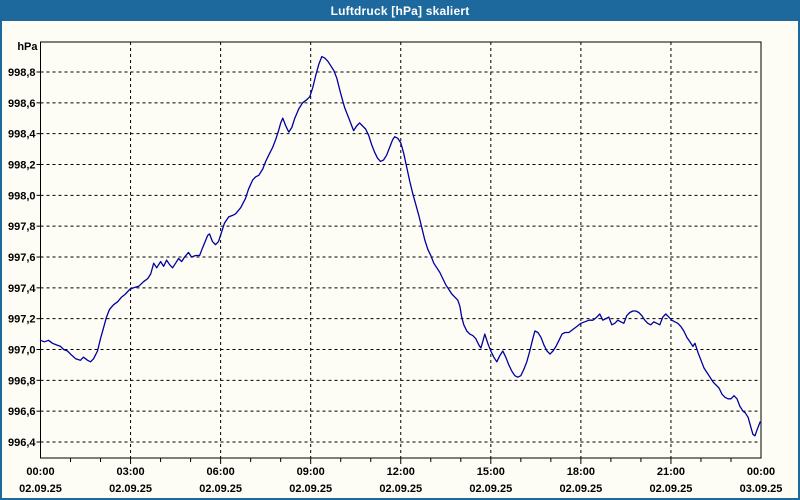 This screenshot has height=500, width=800. I want to click on x-tick-time-label: 15:00, so click(491, 472).